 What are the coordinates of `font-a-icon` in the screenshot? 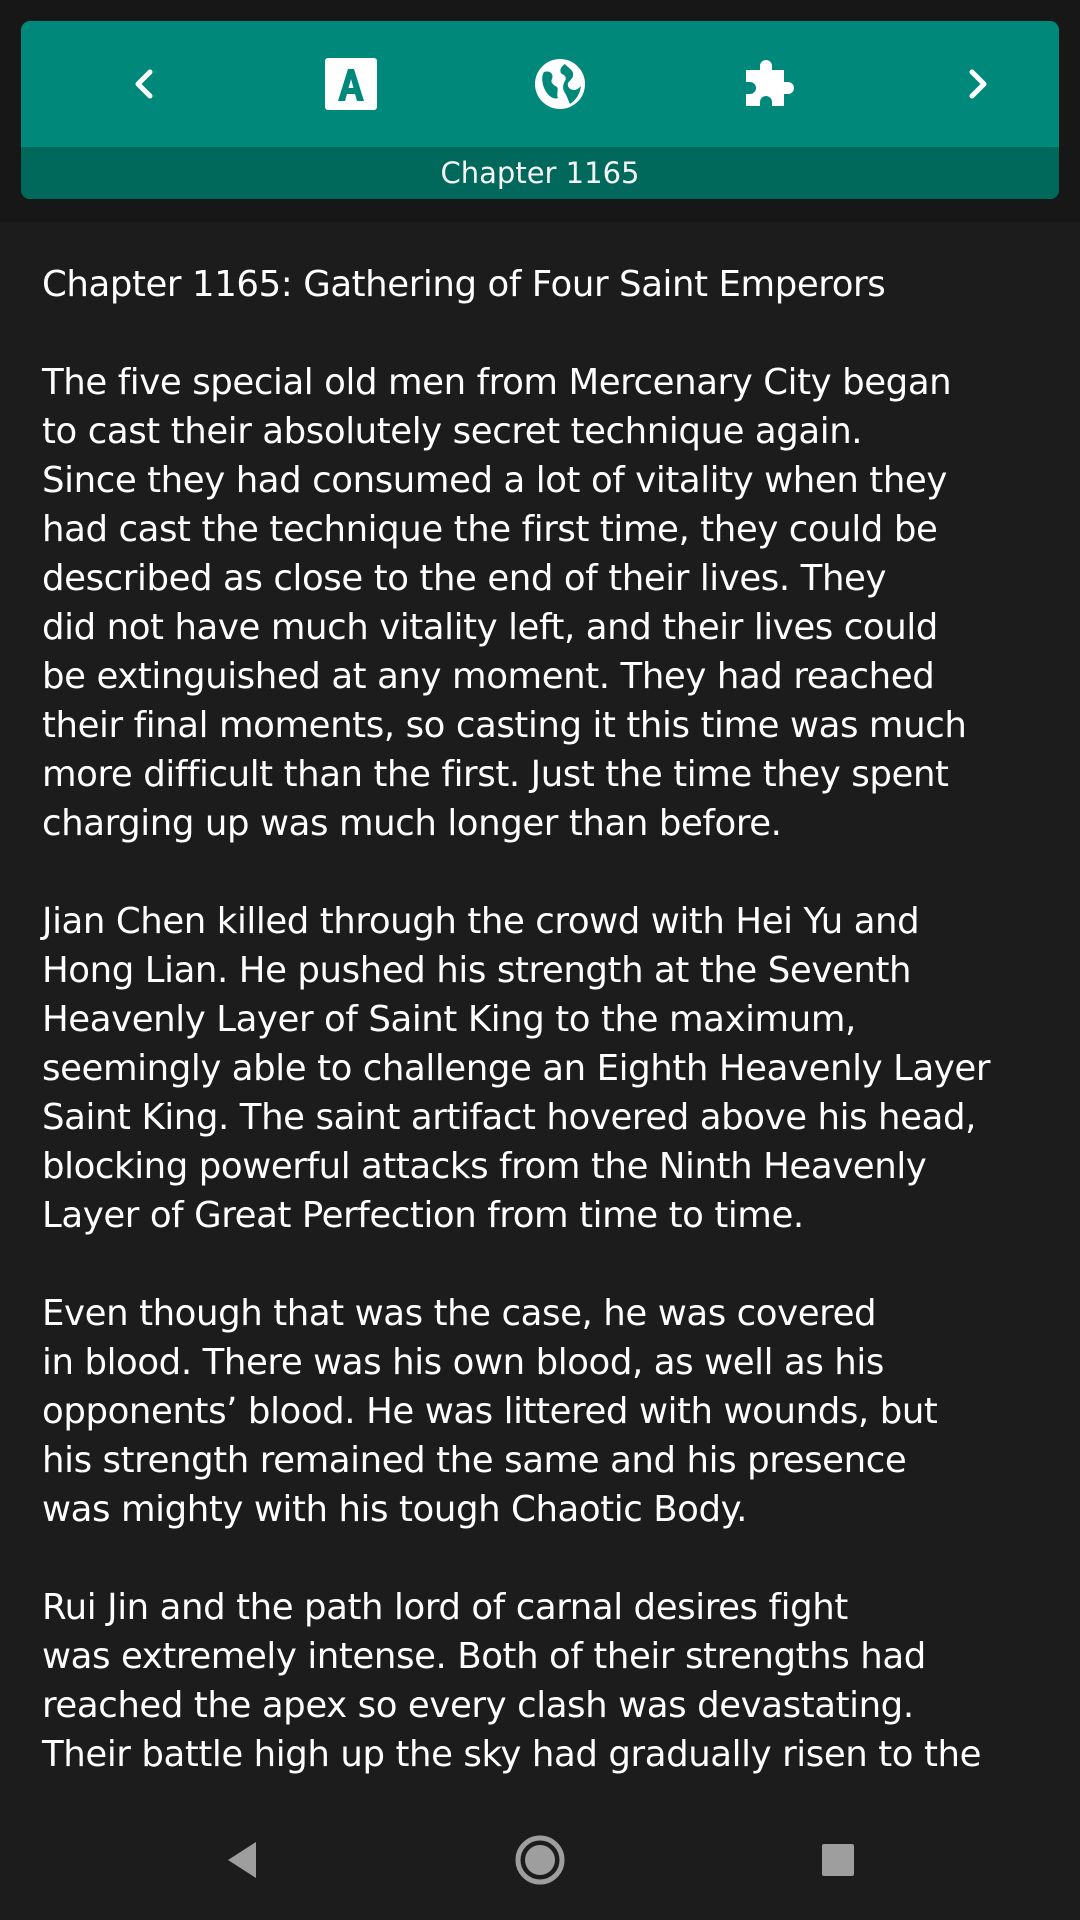 It's located at (351, 84).